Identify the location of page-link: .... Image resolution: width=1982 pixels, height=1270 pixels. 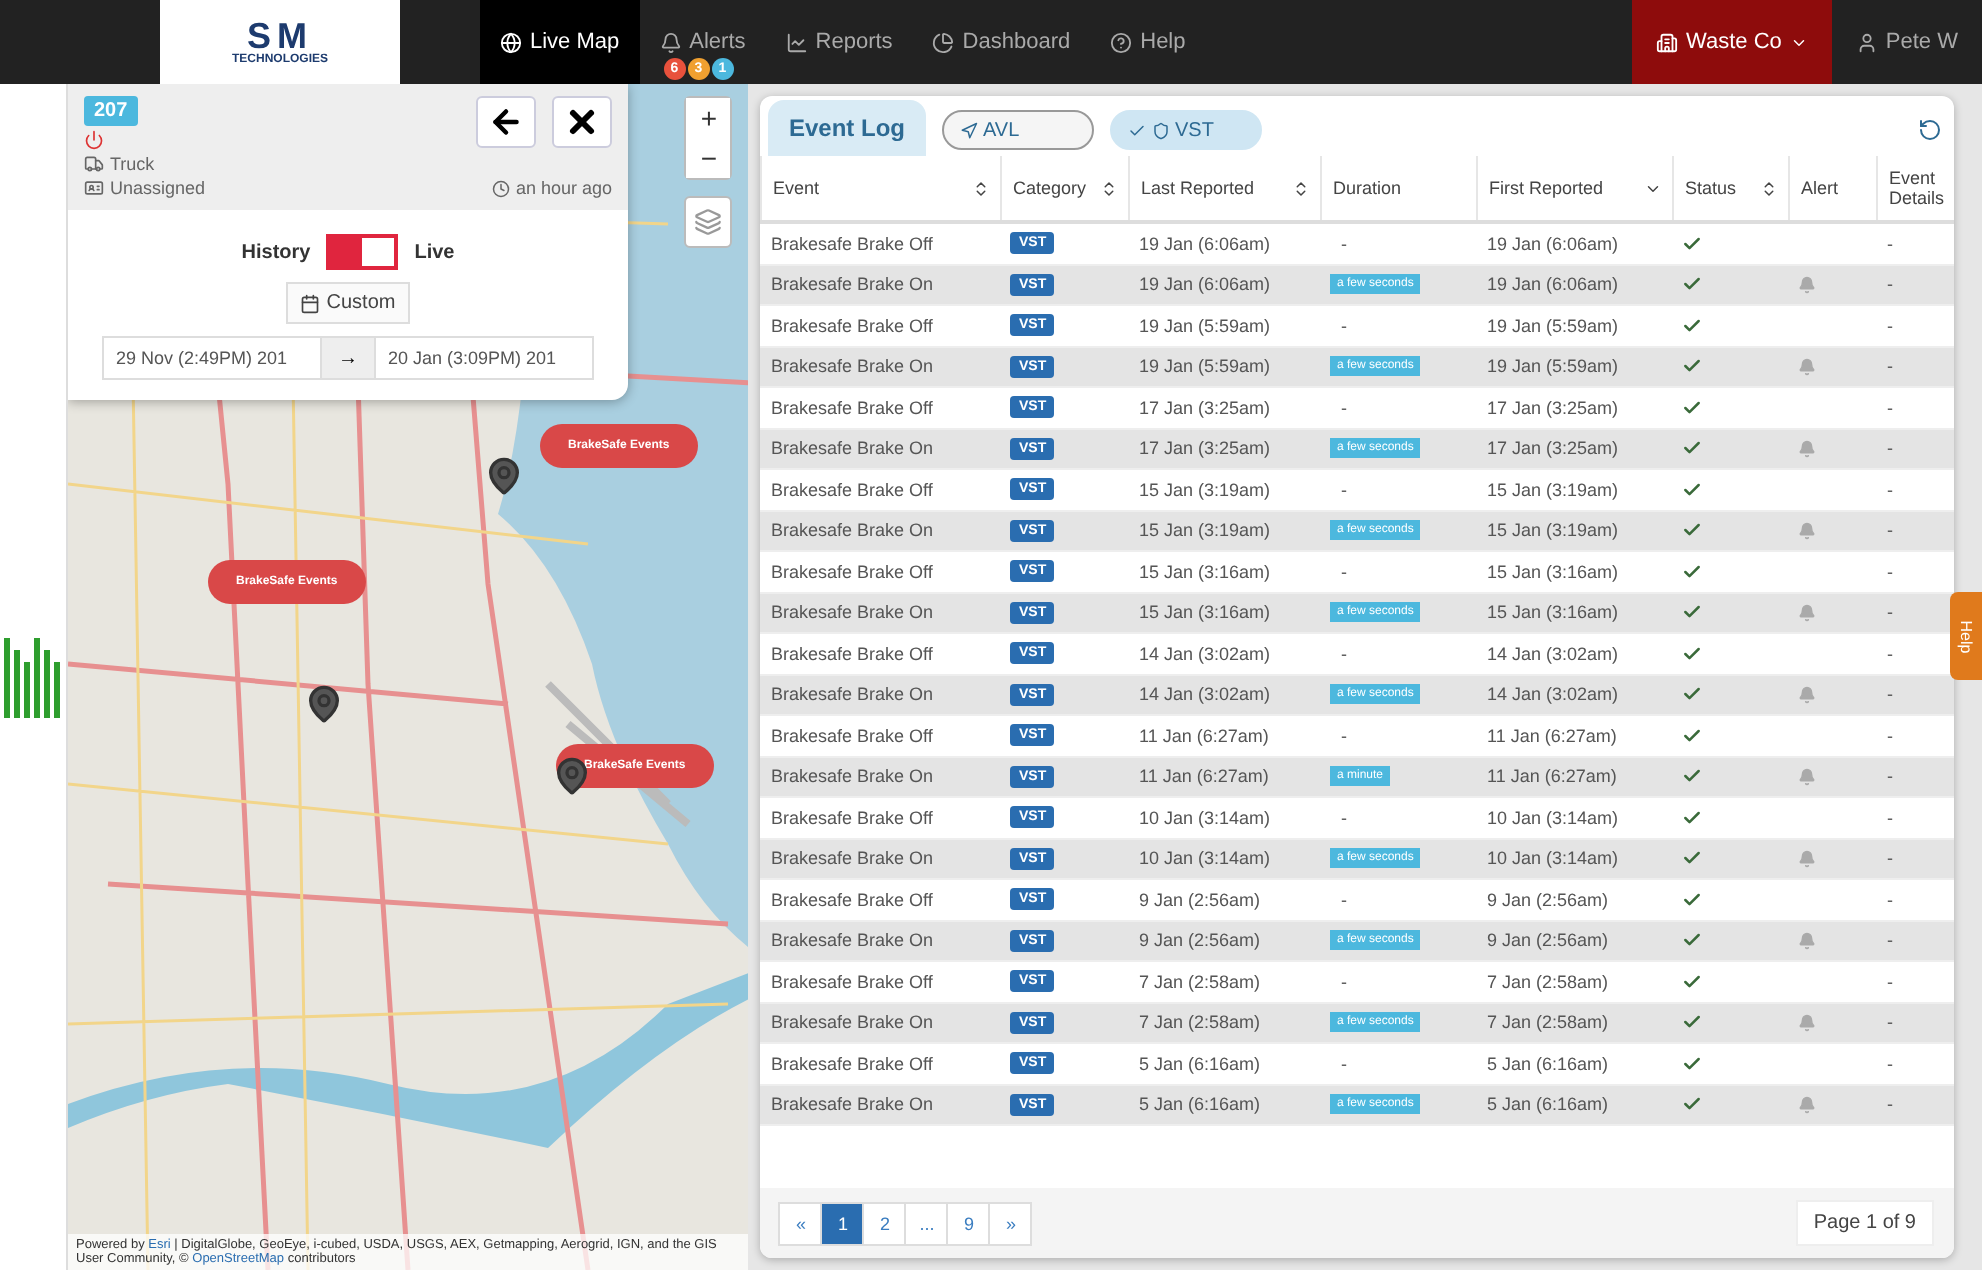
(926, 1223).